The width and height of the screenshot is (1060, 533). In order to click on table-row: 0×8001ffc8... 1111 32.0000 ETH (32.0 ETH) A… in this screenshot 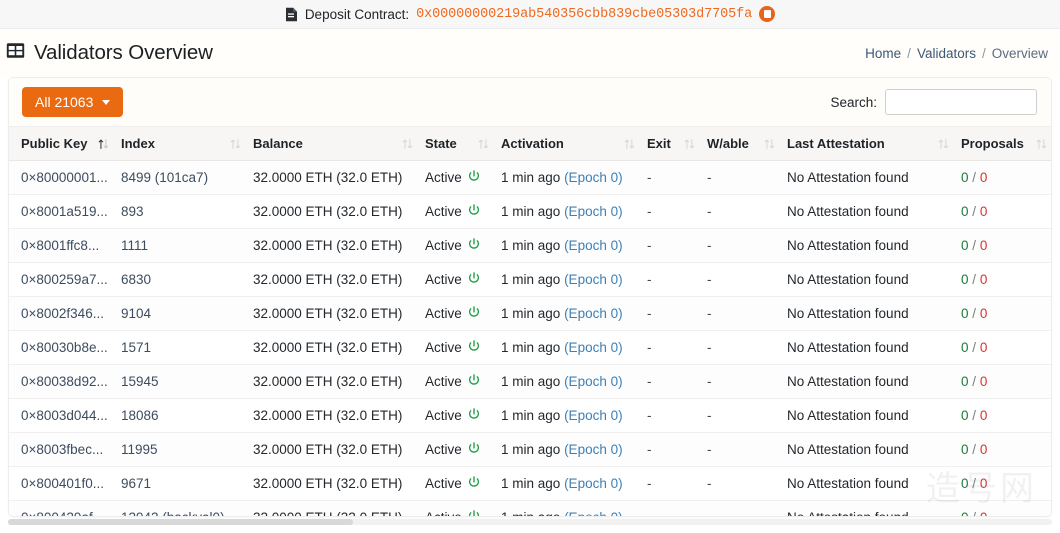, I will do `click(530, 245)`.